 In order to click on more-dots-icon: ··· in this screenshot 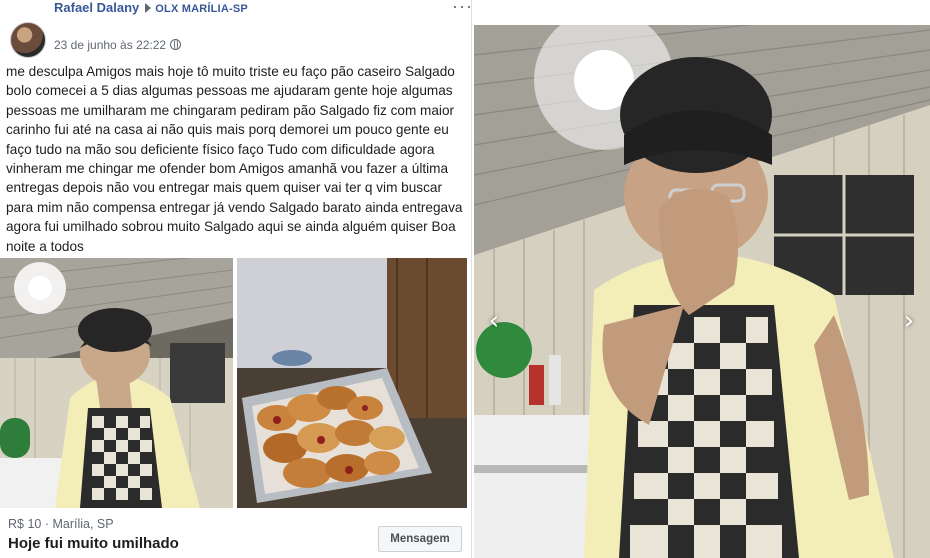, I will do `click(461, 8)`.